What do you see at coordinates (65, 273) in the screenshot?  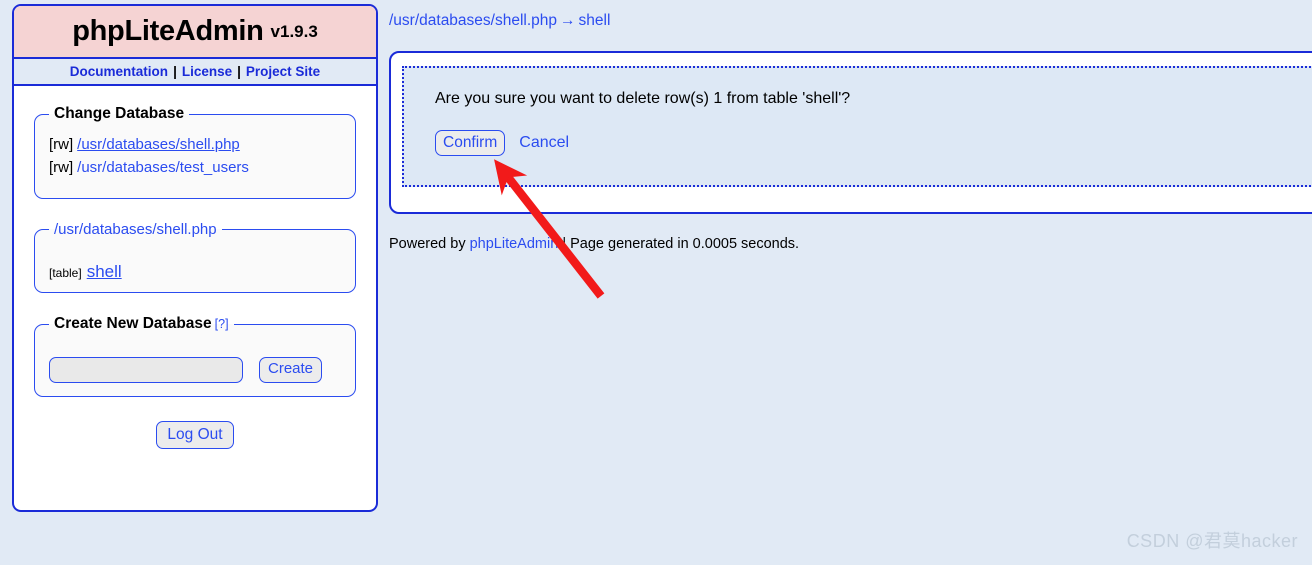 I see `table-tag: [table]` at bounding box center [65, 273].